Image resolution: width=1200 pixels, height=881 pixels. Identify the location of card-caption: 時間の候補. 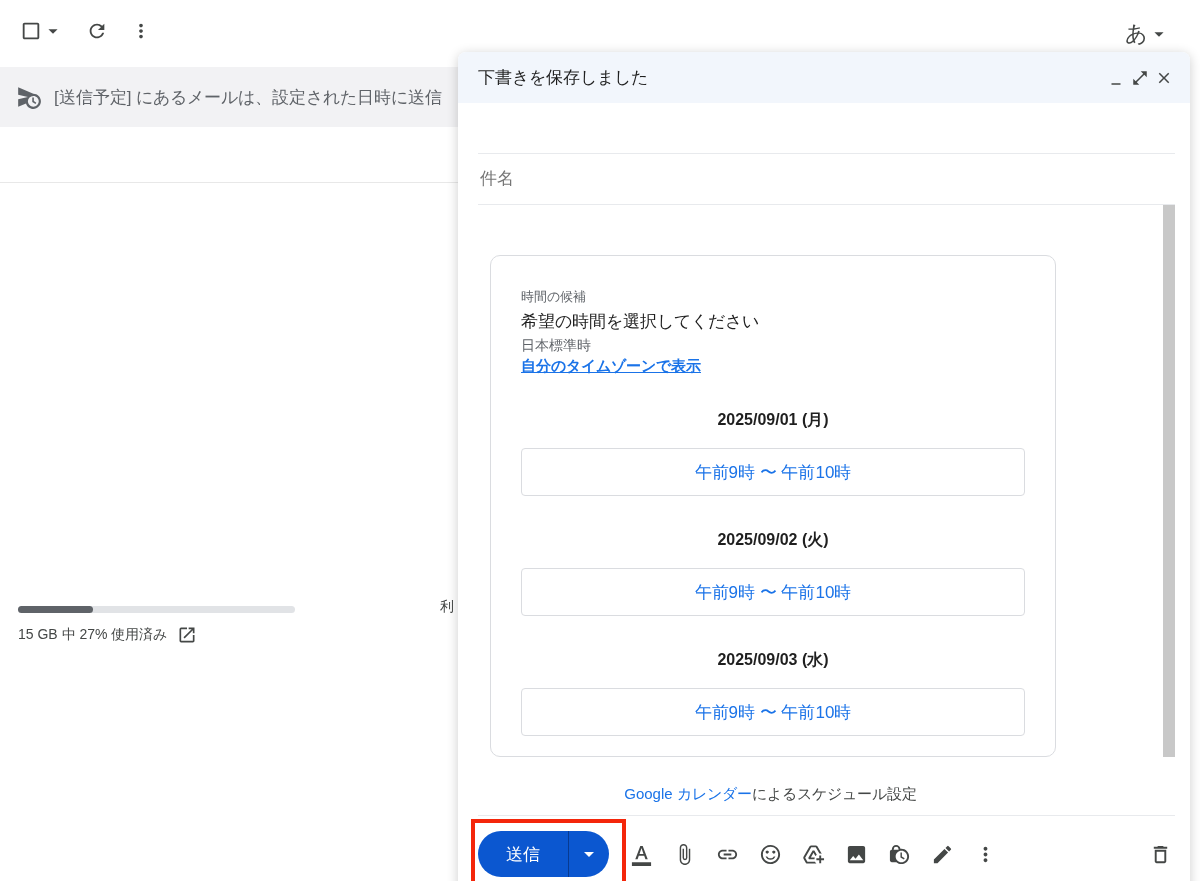
(554, 297).